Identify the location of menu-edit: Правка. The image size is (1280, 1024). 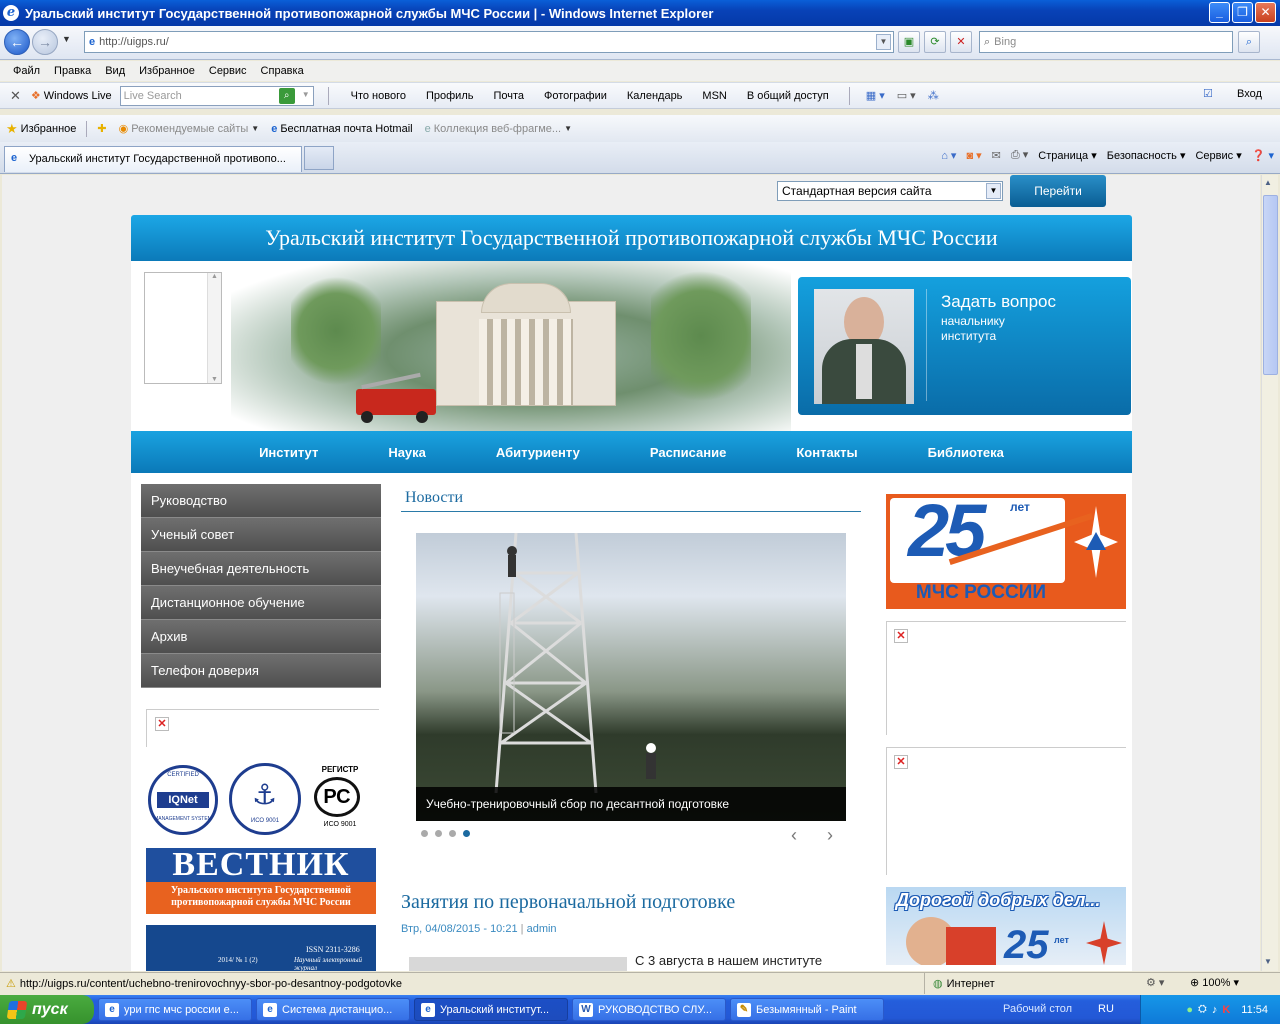
(72, 71).